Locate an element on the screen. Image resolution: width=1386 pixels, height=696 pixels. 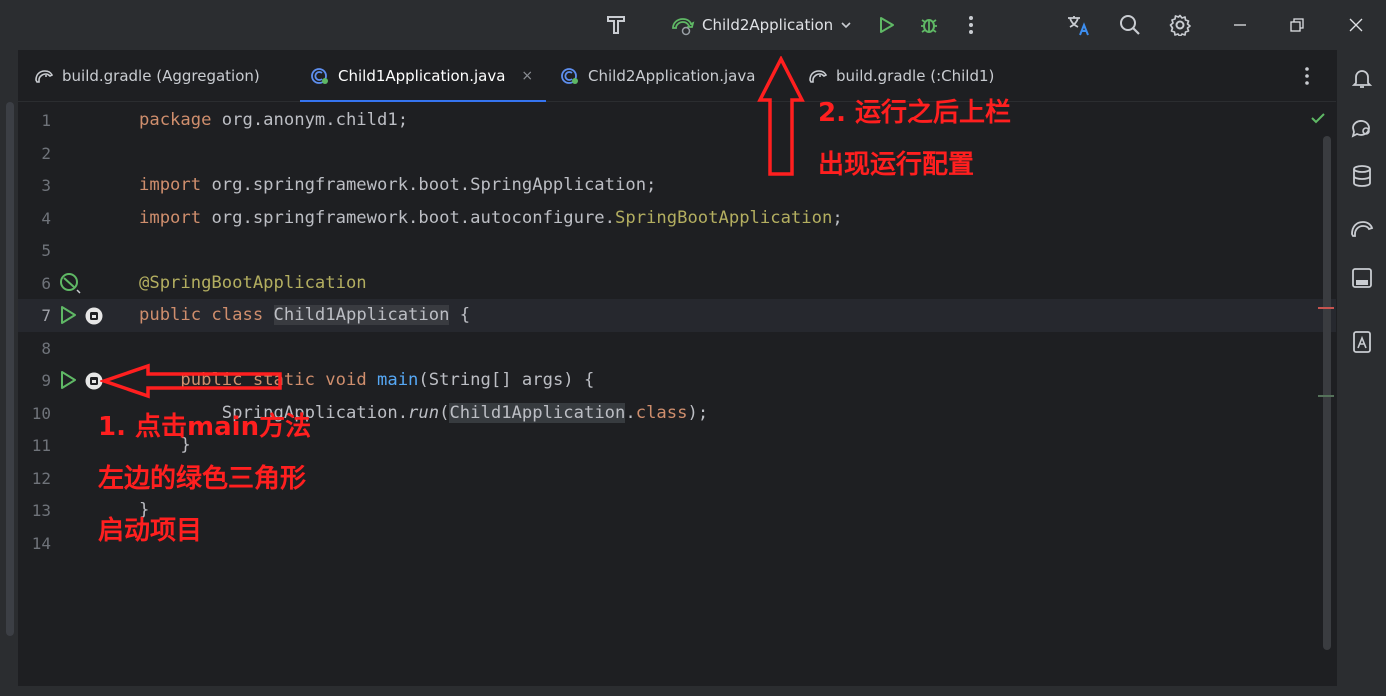
code-text: @SpringBootApplication is located at coordinates (253, 282).